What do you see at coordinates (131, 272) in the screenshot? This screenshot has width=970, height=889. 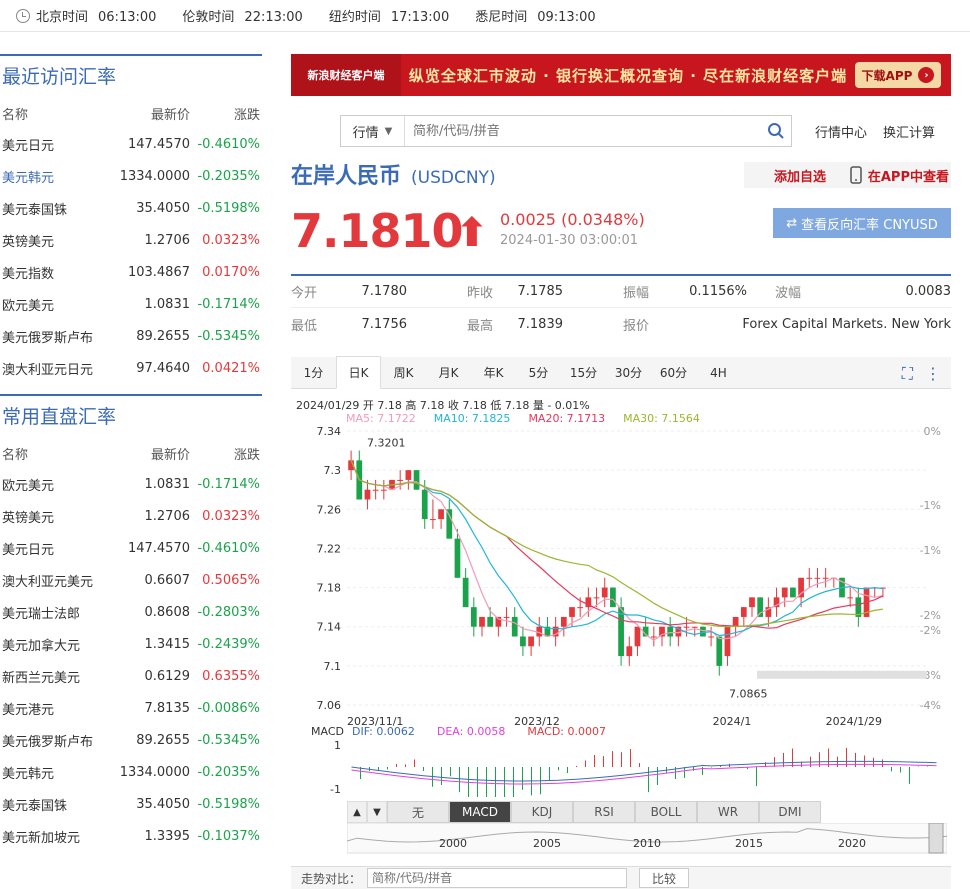 I see `rate-row: 美元指数 103.4867 0.0170%` at bounding box center [131, 272].